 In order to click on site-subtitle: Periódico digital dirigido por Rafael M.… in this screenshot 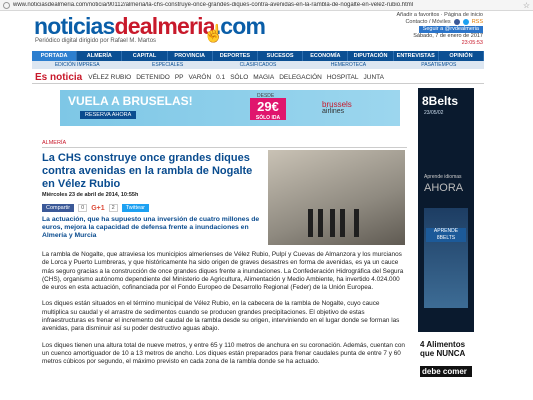, I will do `click(96, 41)`.